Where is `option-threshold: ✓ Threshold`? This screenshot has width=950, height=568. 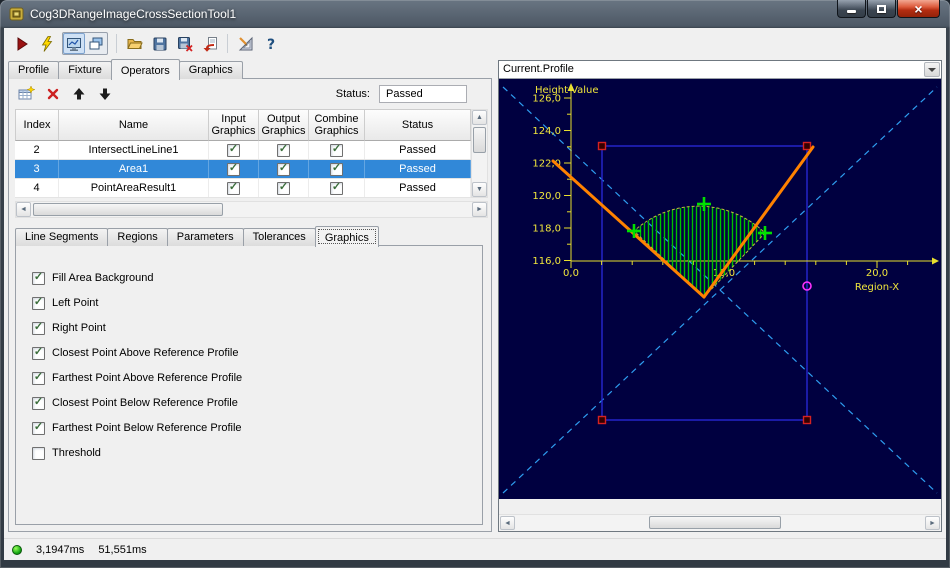 option-threshold: ✓ Threshold is located at coordinates (66, 453).